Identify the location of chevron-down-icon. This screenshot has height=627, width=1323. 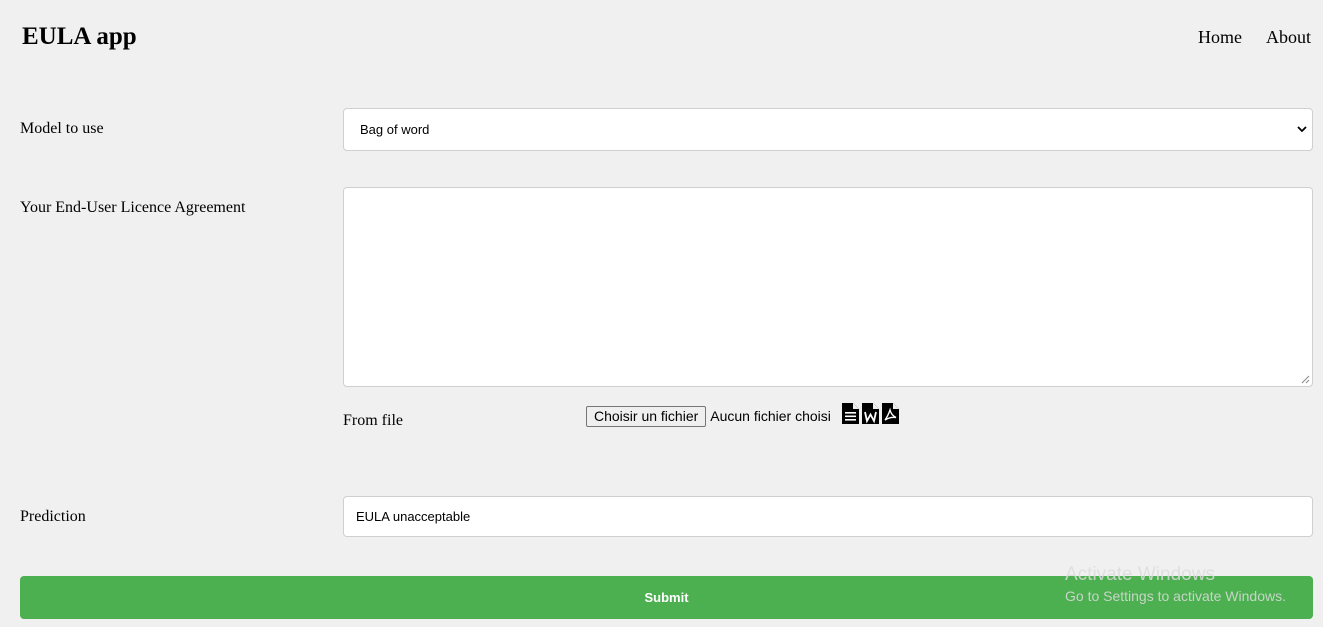
(1302, 129).